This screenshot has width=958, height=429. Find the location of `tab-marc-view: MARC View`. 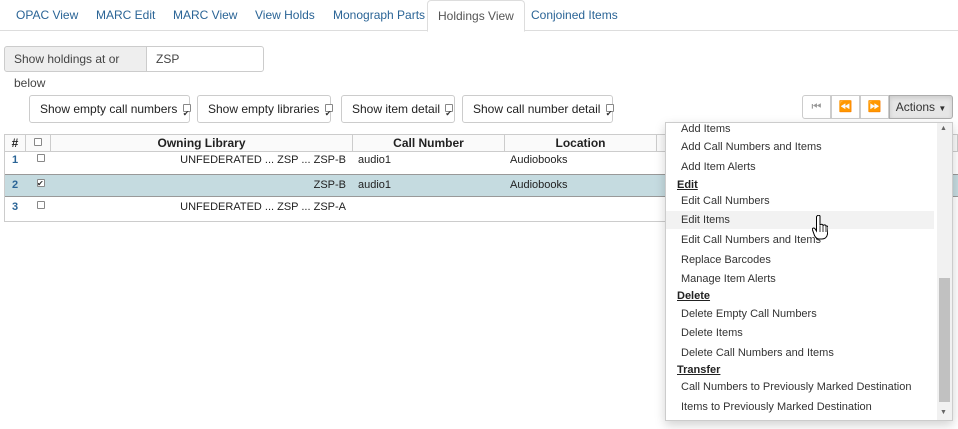

tab-marc-view: MARC View is located at coordinates (205, 15).